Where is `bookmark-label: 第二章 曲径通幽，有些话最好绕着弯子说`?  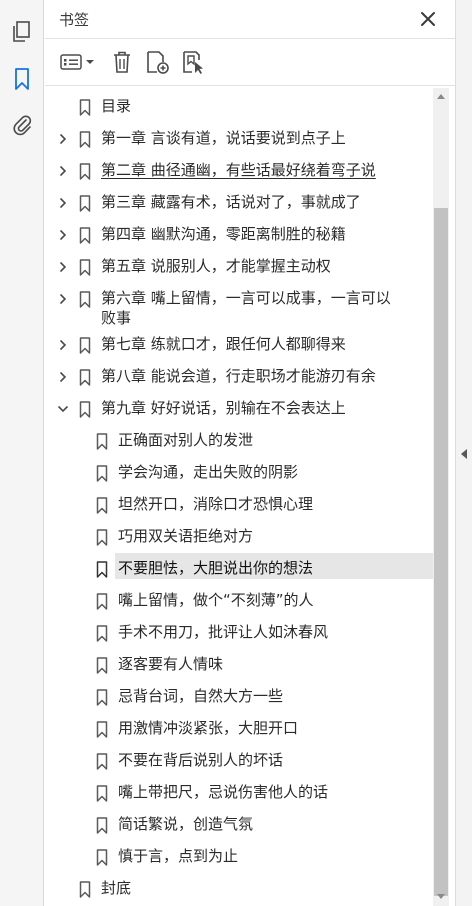
bookmark-label: 第二章 曲径通幽，有些话最好绕着弯子说 is located at coordinates (238, 170).